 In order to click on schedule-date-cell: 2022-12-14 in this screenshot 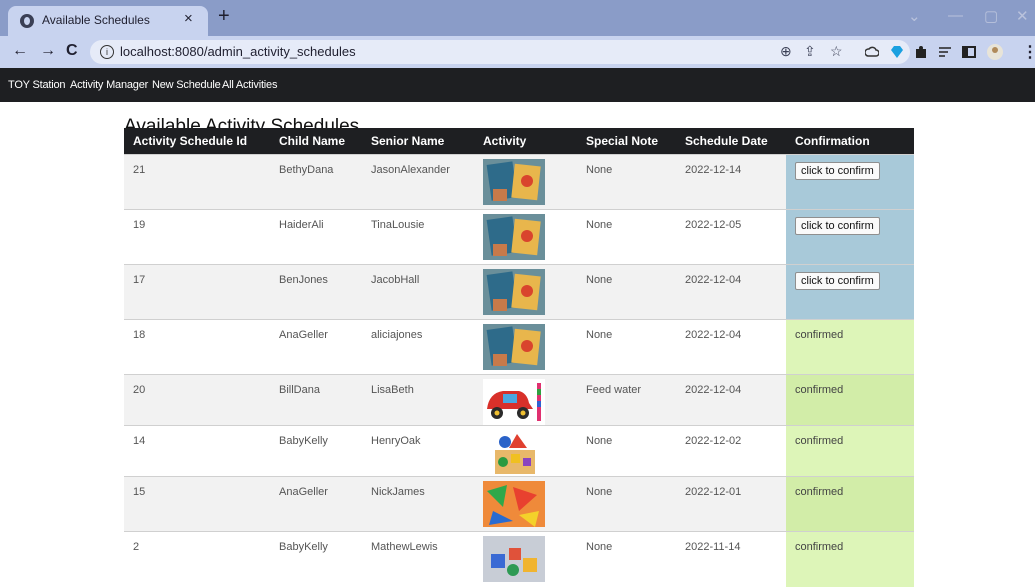, I will do `click(731, 182)`.